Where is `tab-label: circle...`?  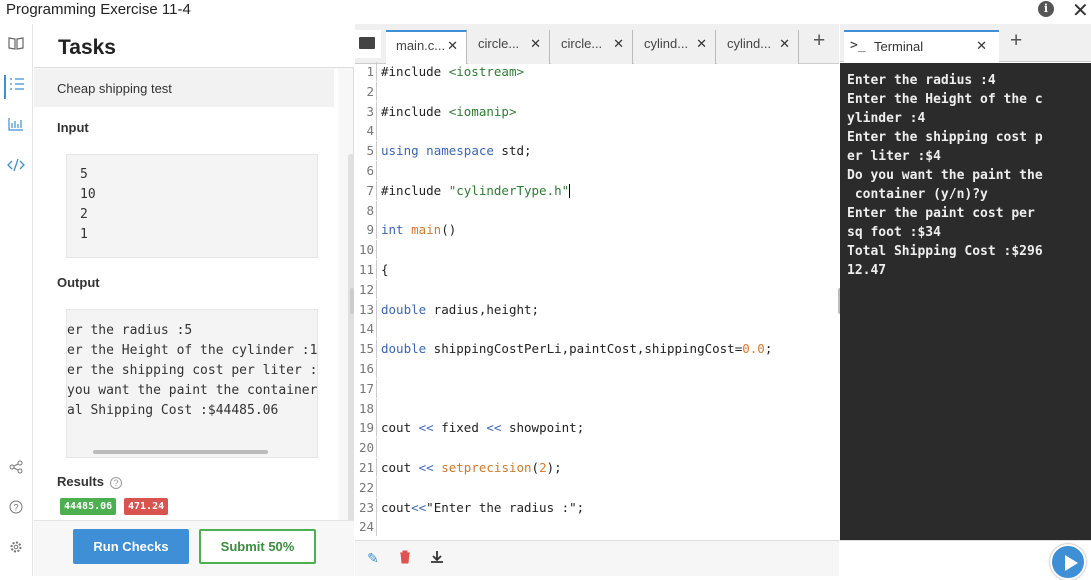
tab-label: circle... is located at coordinates (499, 43).